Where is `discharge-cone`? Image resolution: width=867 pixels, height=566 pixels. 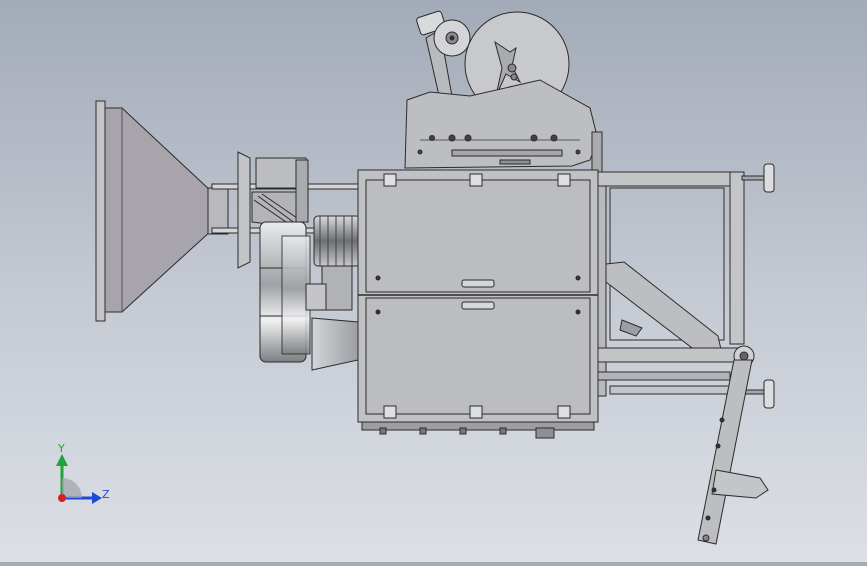 discharge-cone is located at coordinates (335, 344).